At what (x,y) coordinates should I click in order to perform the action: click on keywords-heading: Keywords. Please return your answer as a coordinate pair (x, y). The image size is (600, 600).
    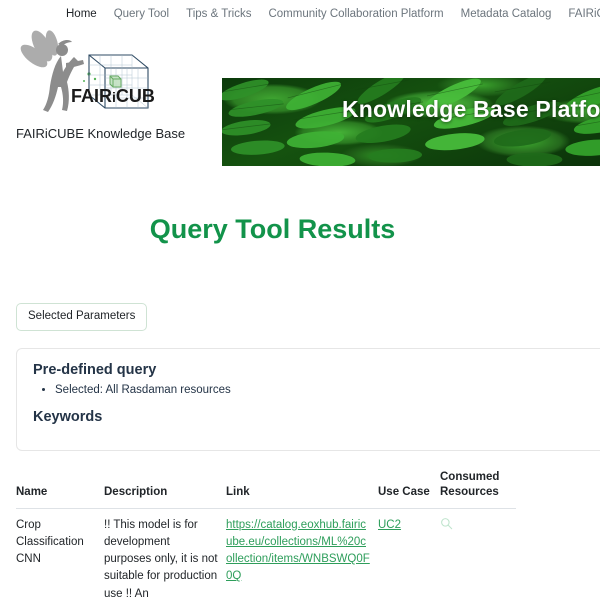
    Looking at the image, I should click on (68, 416).